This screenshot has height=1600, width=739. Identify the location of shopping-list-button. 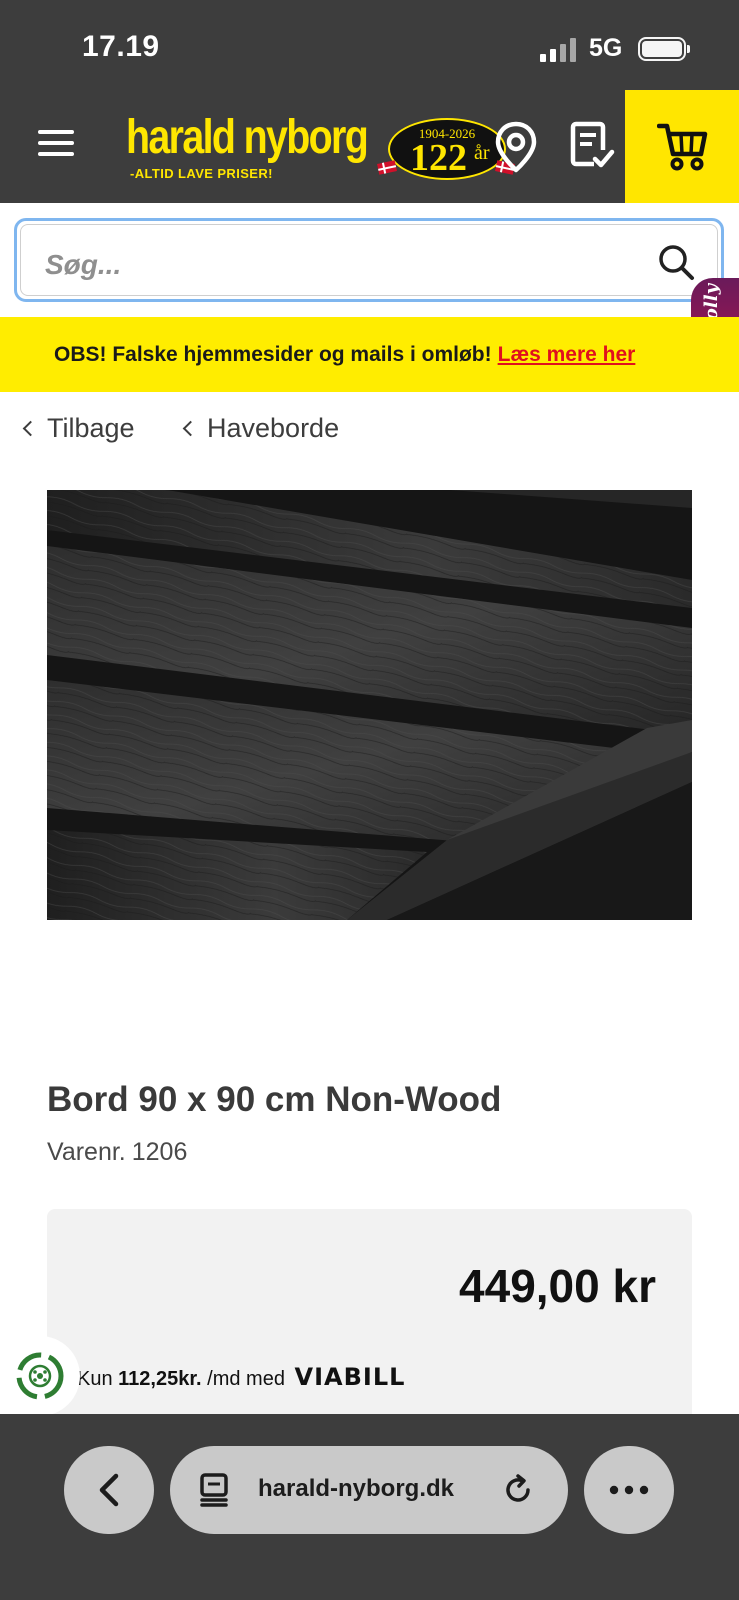
(592, 146).